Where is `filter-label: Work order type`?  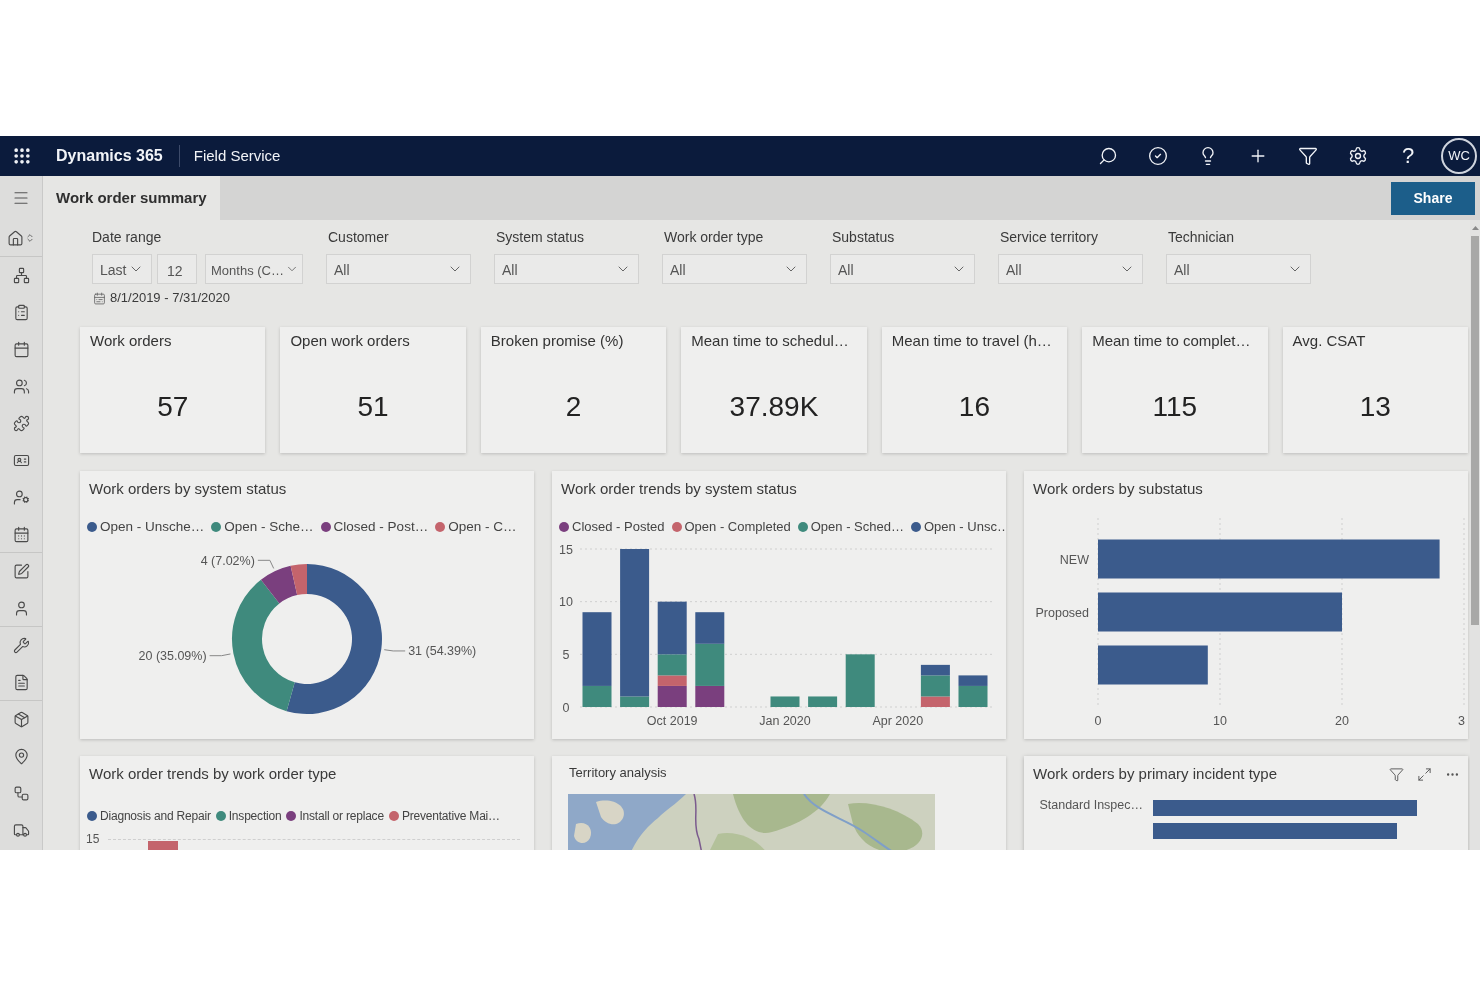
filter-label: Work order type is located at coordinates (714, 237).